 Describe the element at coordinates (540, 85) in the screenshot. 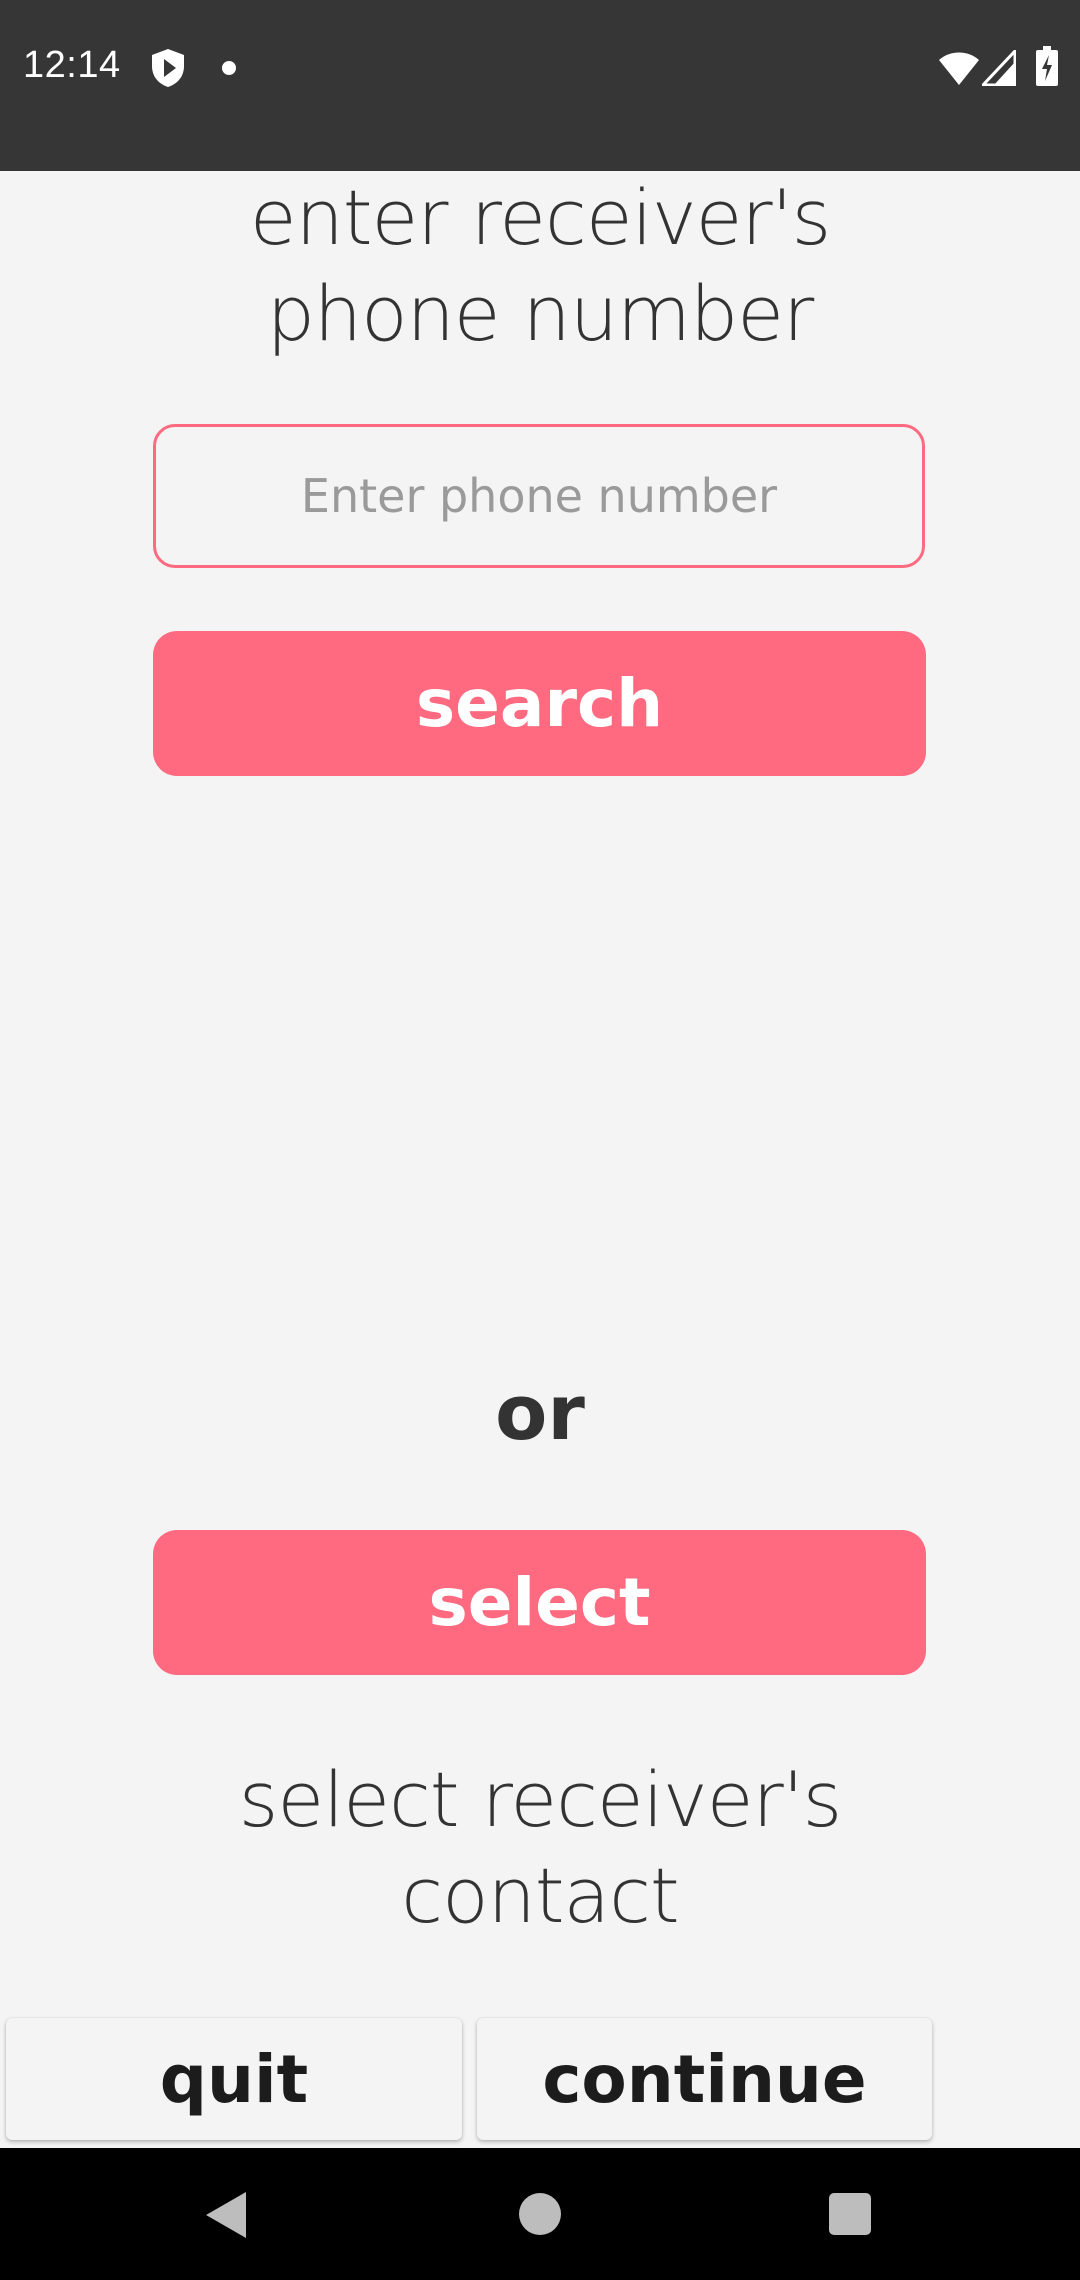

I see `status-bar: 12:14` at that location.